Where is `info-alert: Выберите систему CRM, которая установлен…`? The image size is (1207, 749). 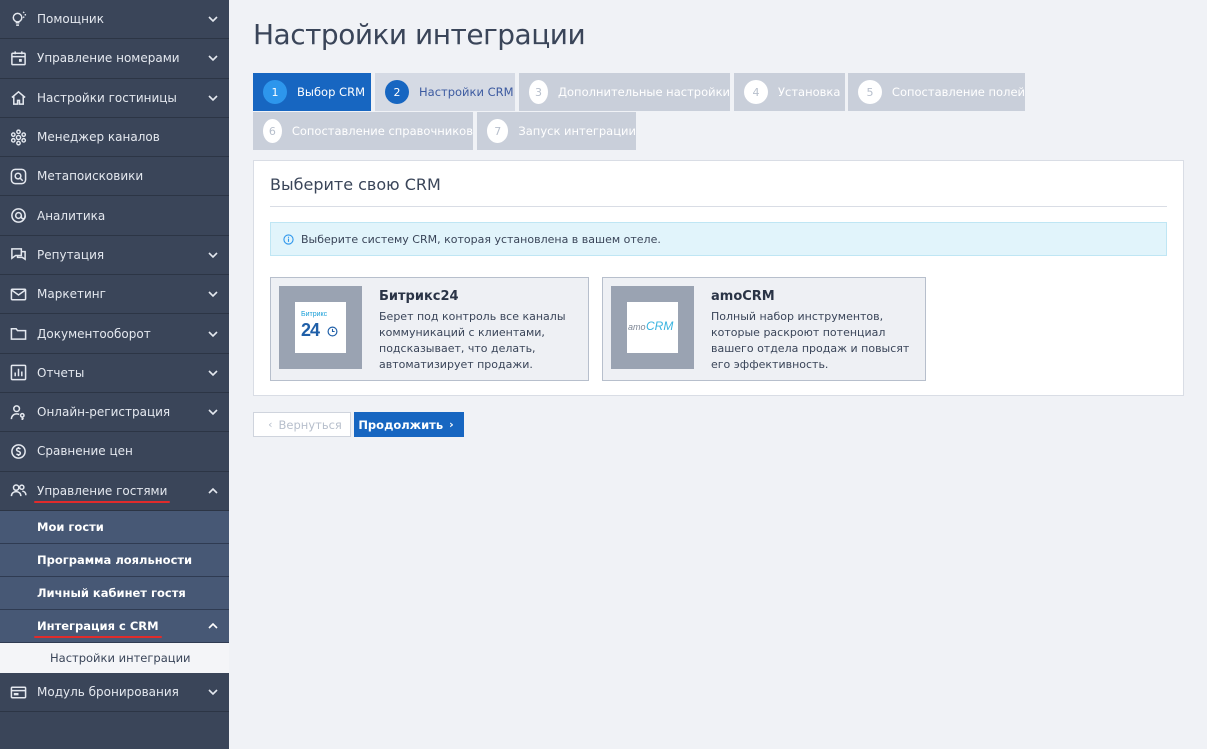 info-alert: Выберите систему CRM, которая установлен… is located at coordinates (718, 239).